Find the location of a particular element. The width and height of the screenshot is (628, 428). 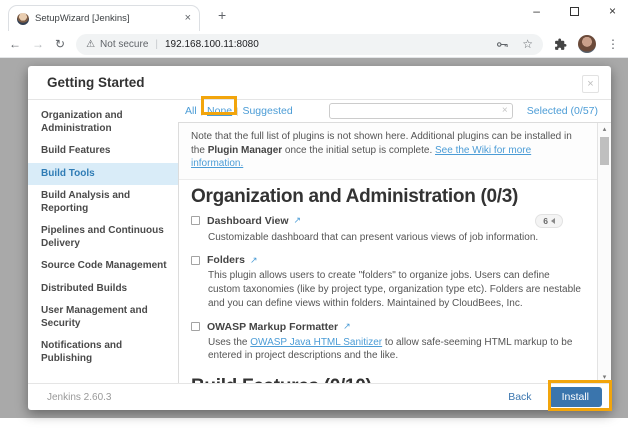

address-bar: ⚠ Not secure | 192.168.100.11:8080 ☆ is located at coordinates (309, 44).